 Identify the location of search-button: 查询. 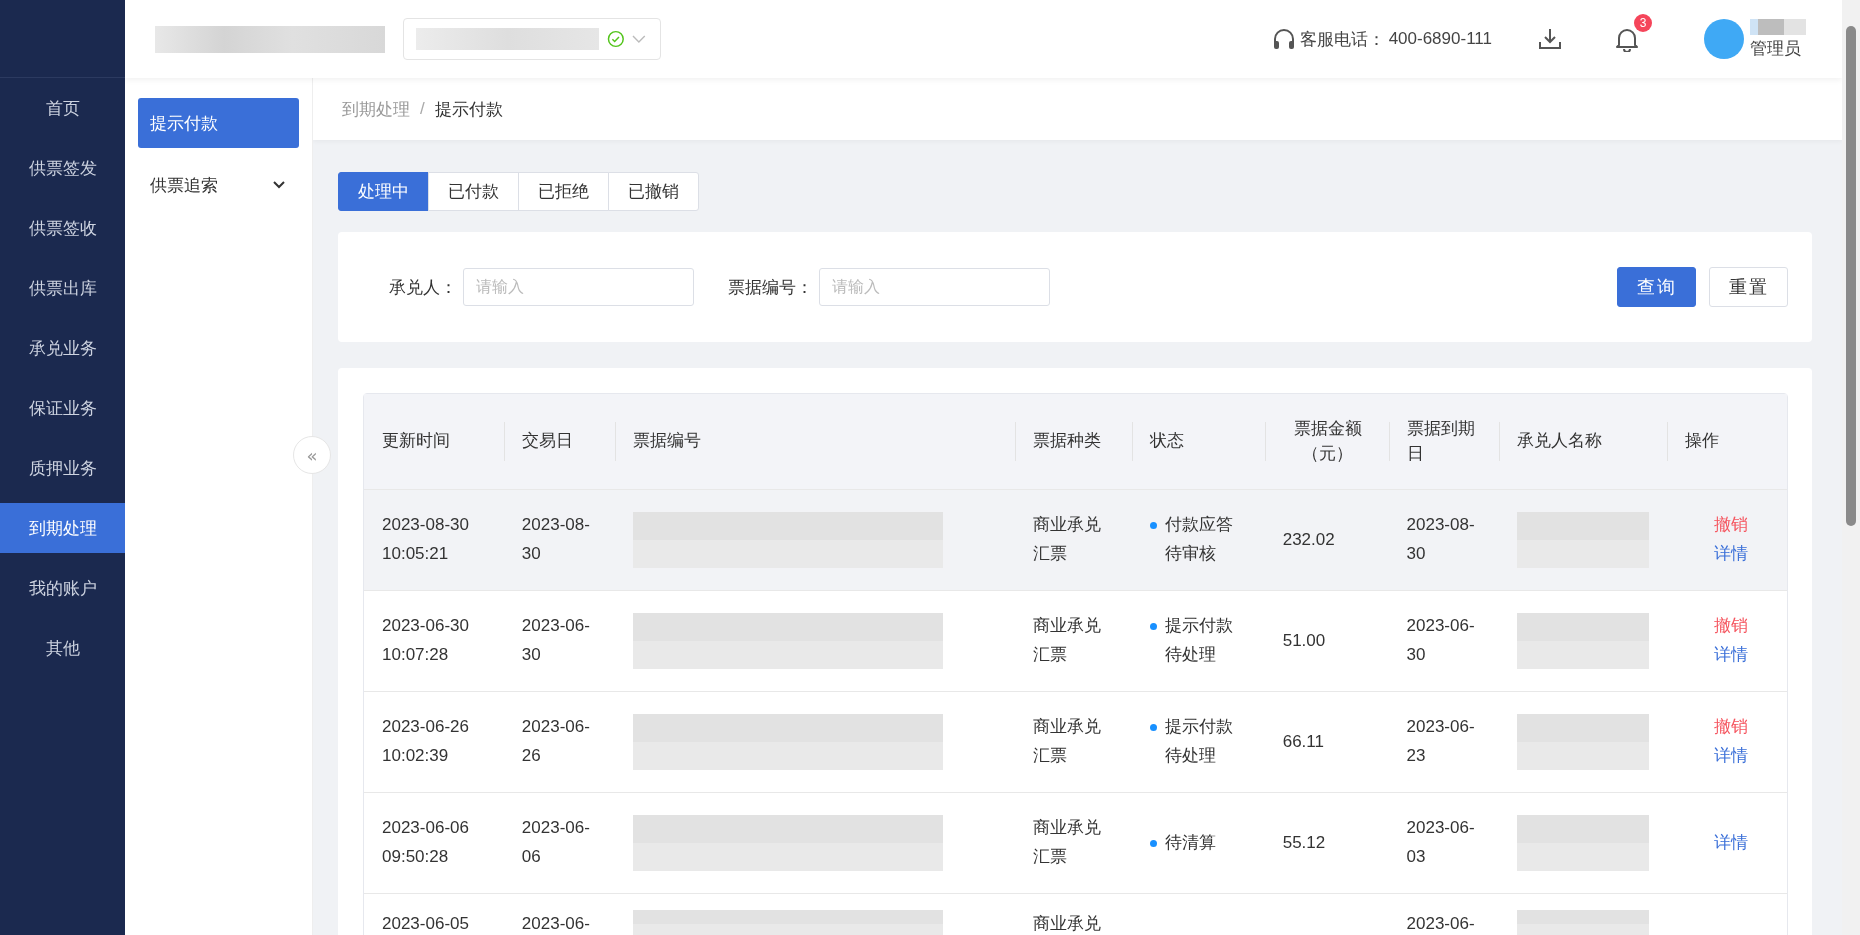
(1656, 287).